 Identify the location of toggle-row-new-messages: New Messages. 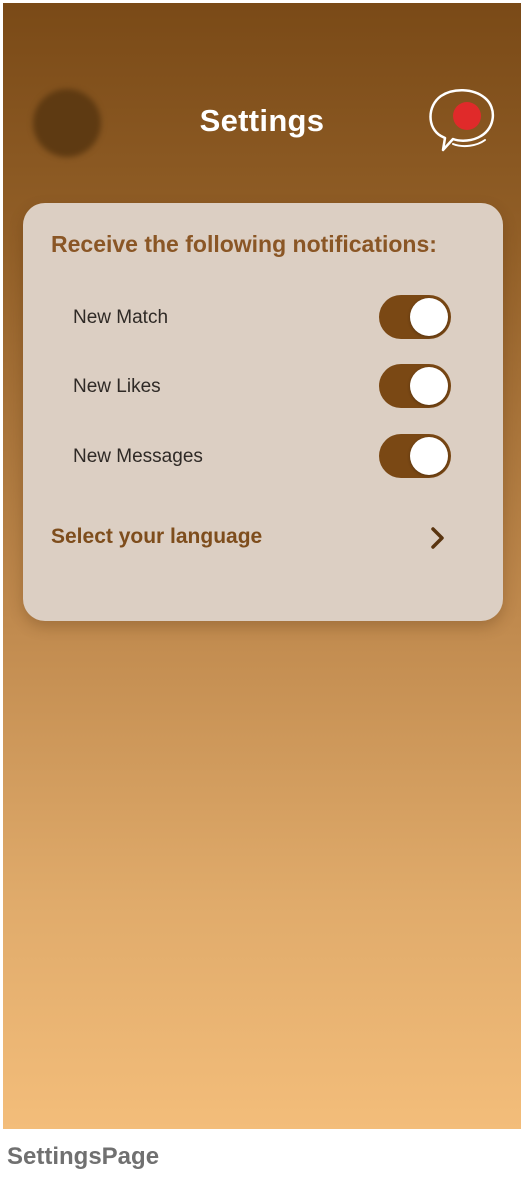
(262, 457).